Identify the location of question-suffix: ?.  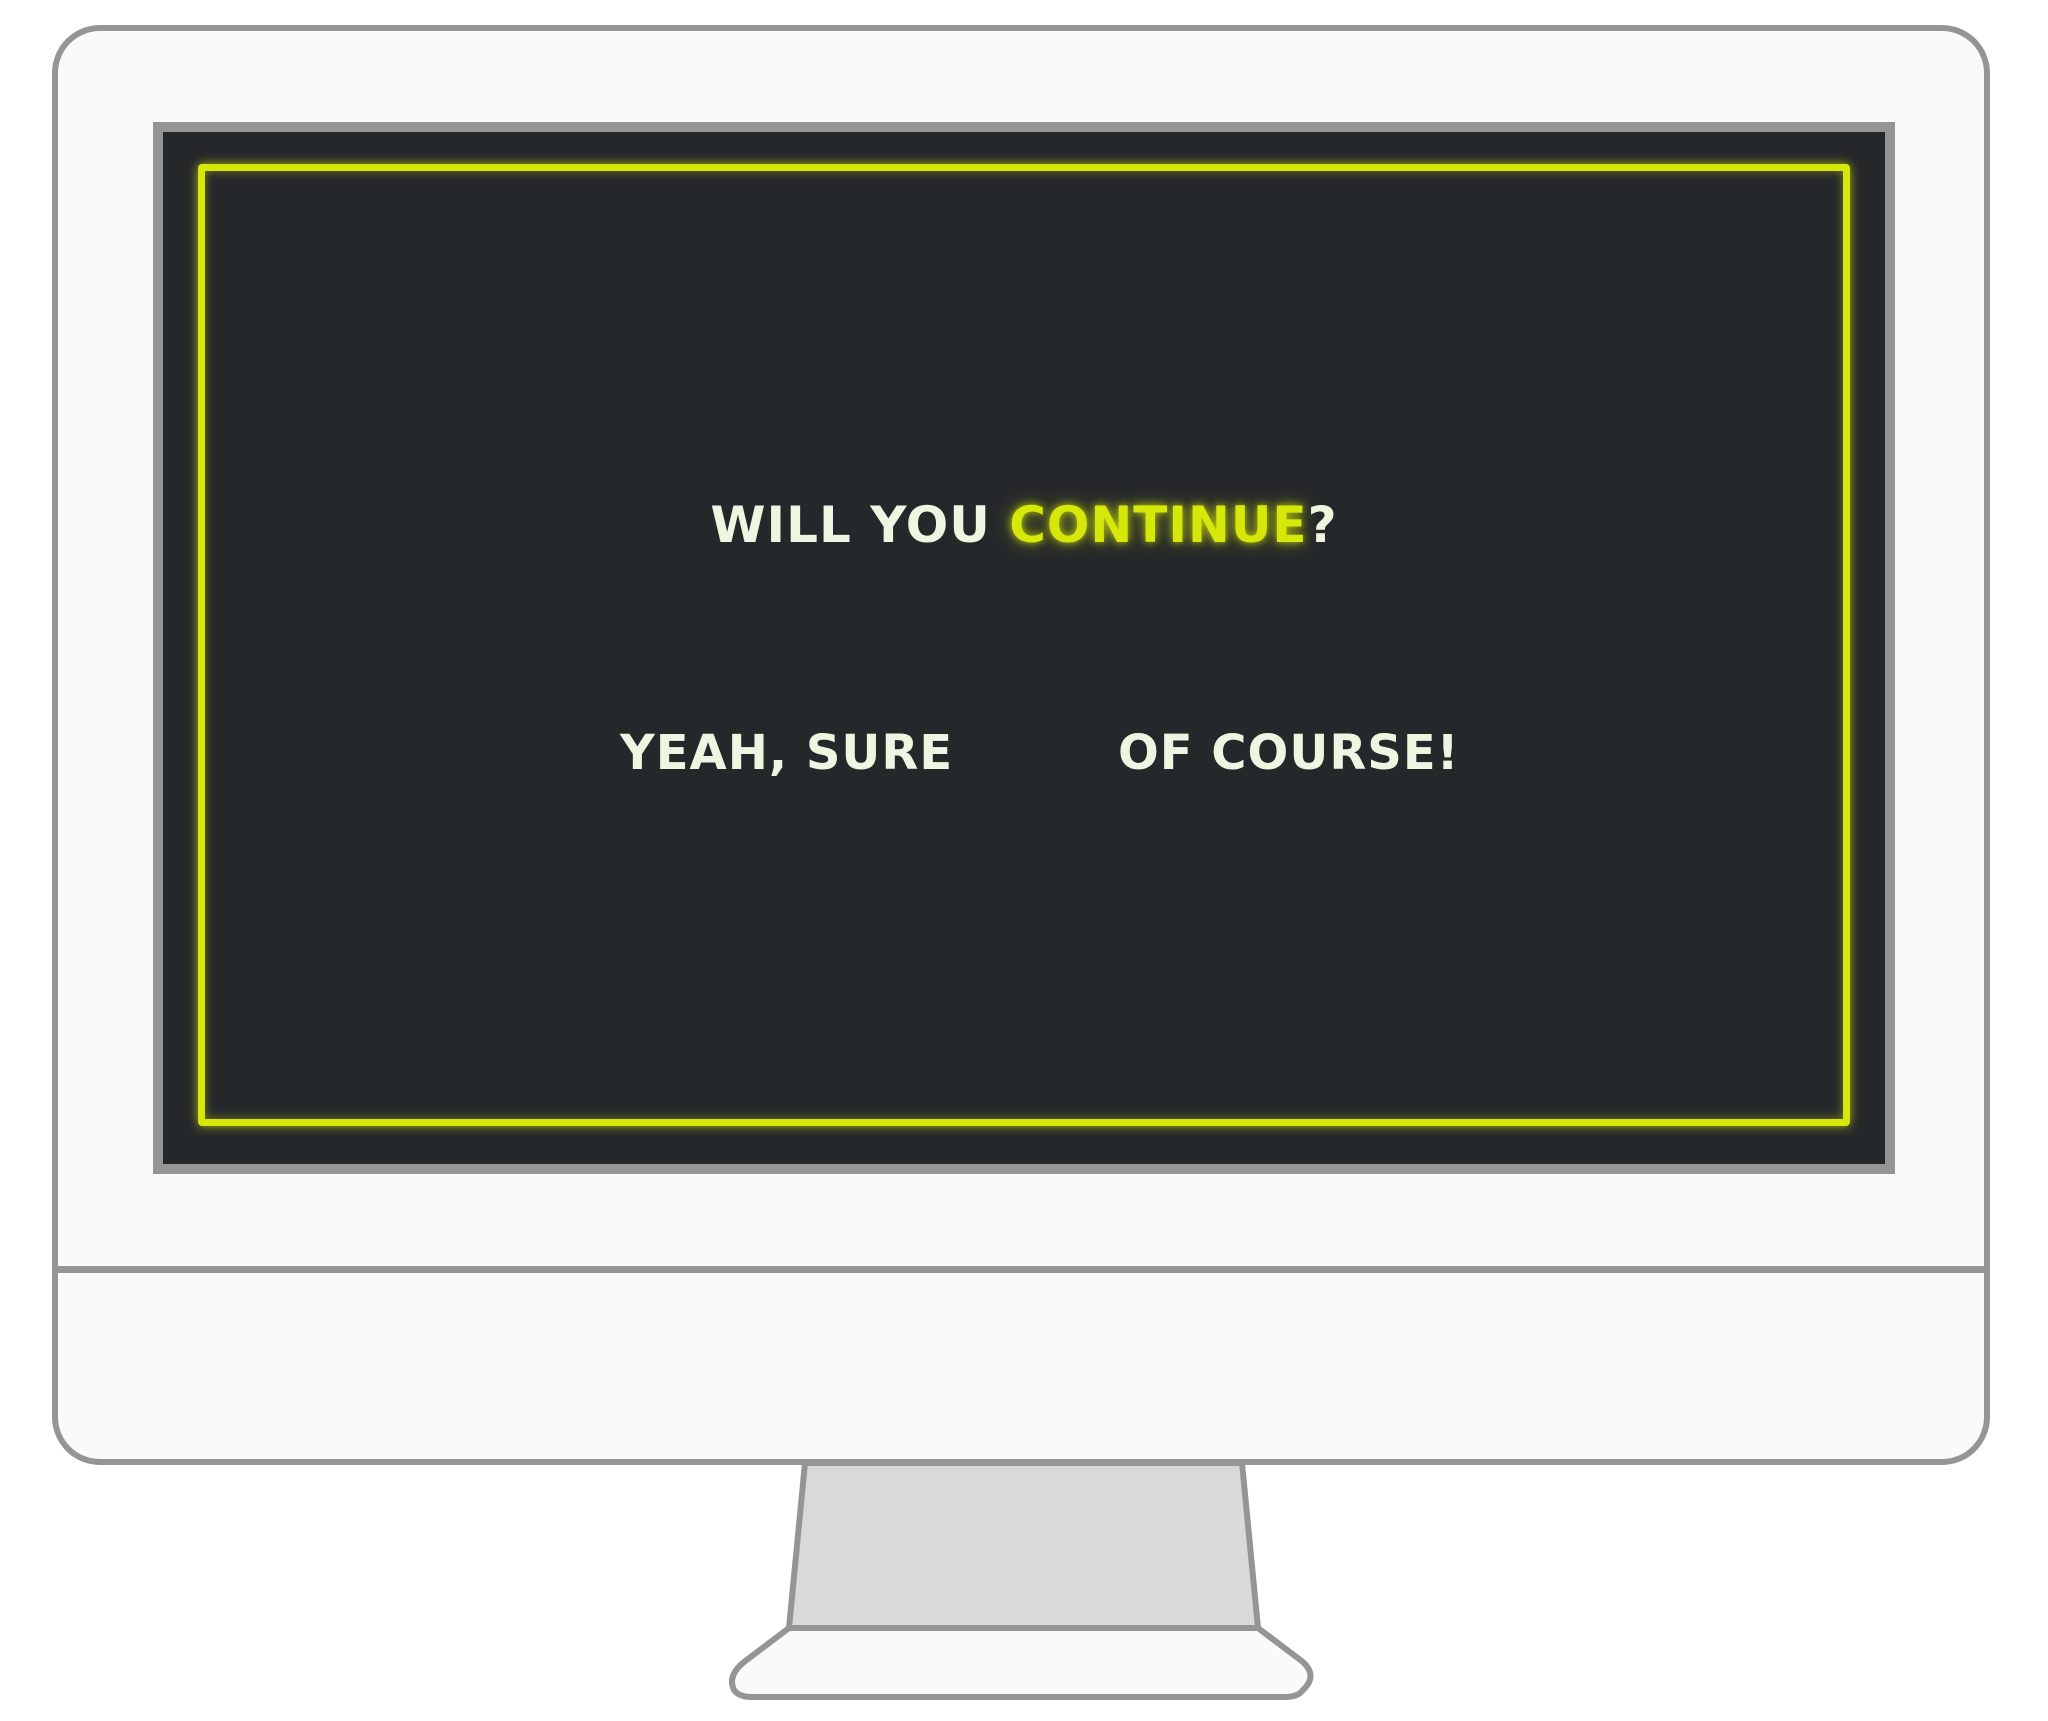
(1322, 525).